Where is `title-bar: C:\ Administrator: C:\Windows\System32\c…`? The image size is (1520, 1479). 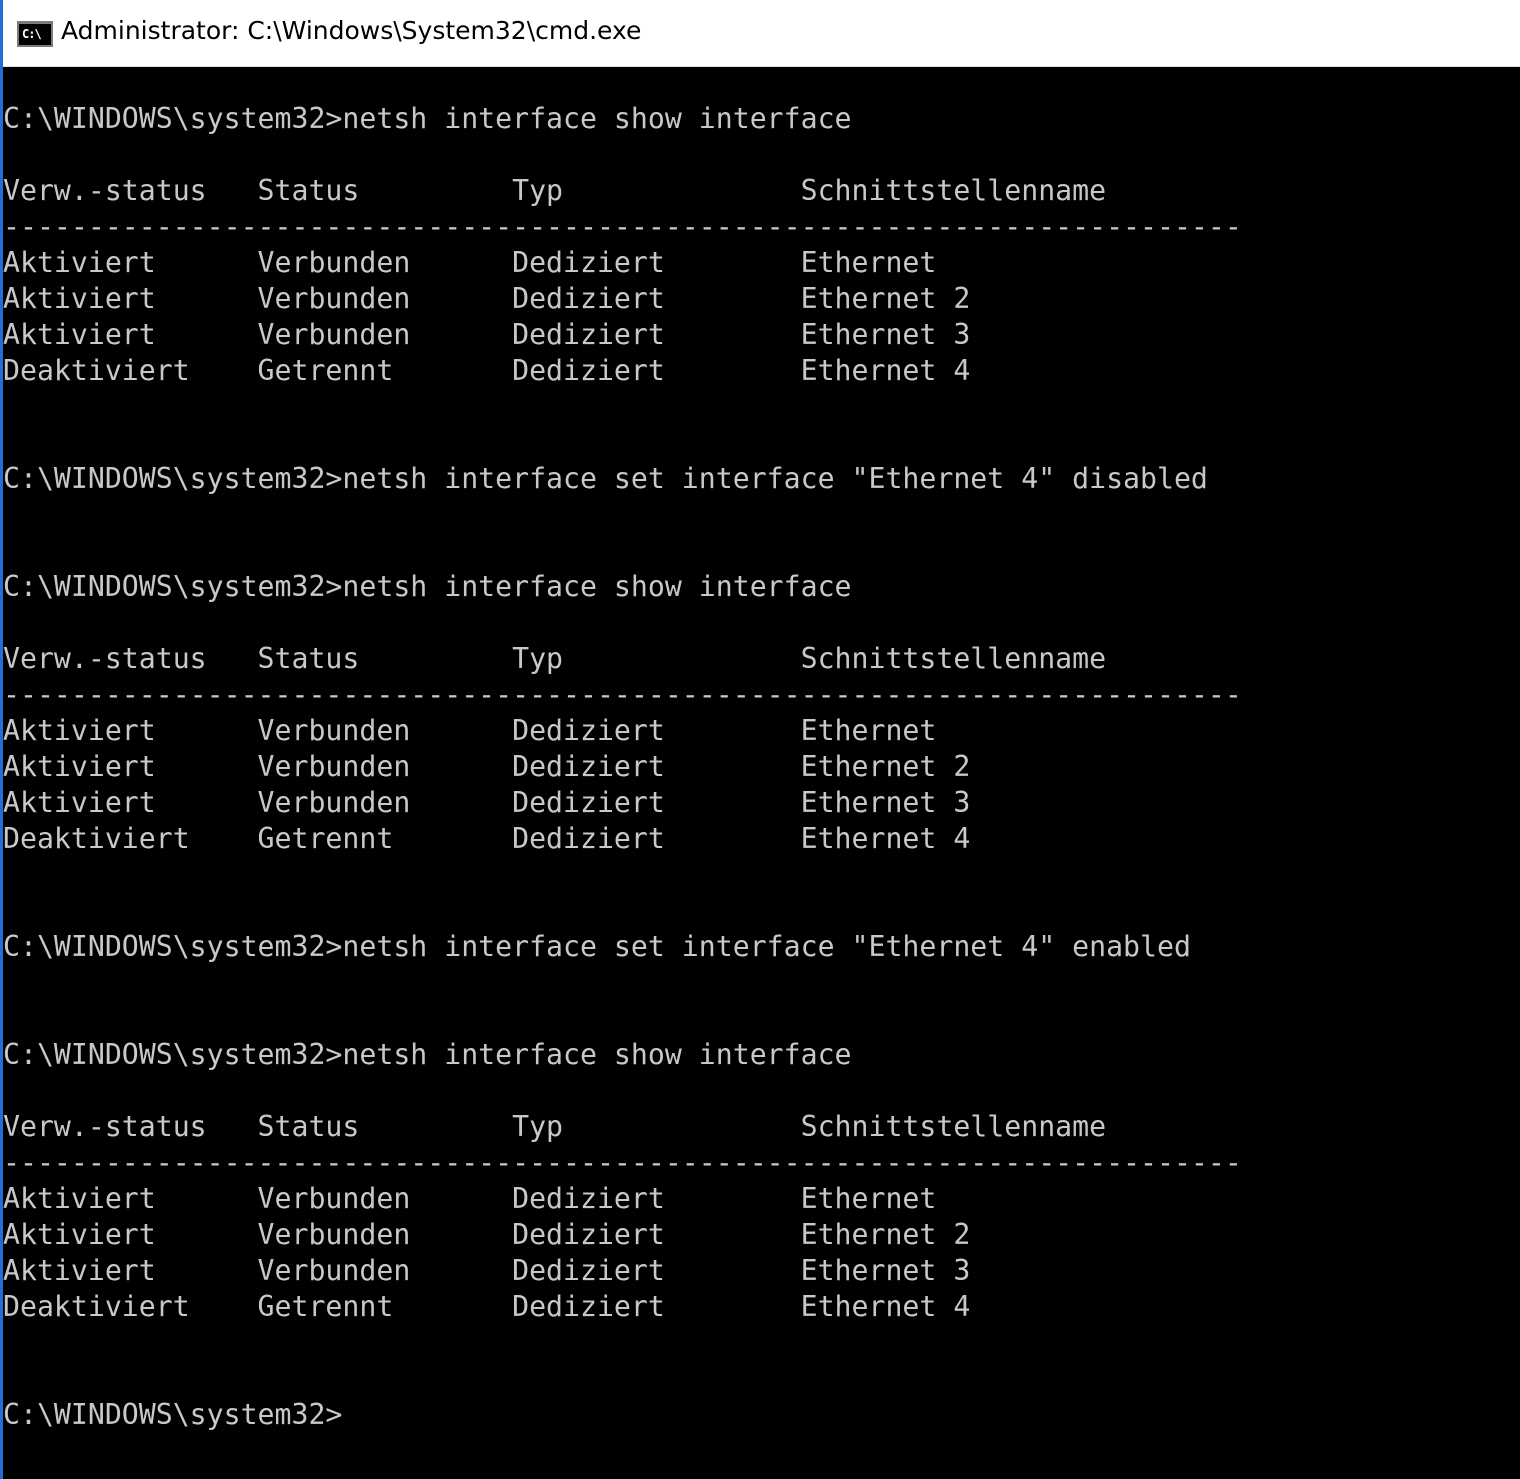 title-bar: C:\ Administrator: C:\Windows\System32\c… is located at coordinates (761, 33).